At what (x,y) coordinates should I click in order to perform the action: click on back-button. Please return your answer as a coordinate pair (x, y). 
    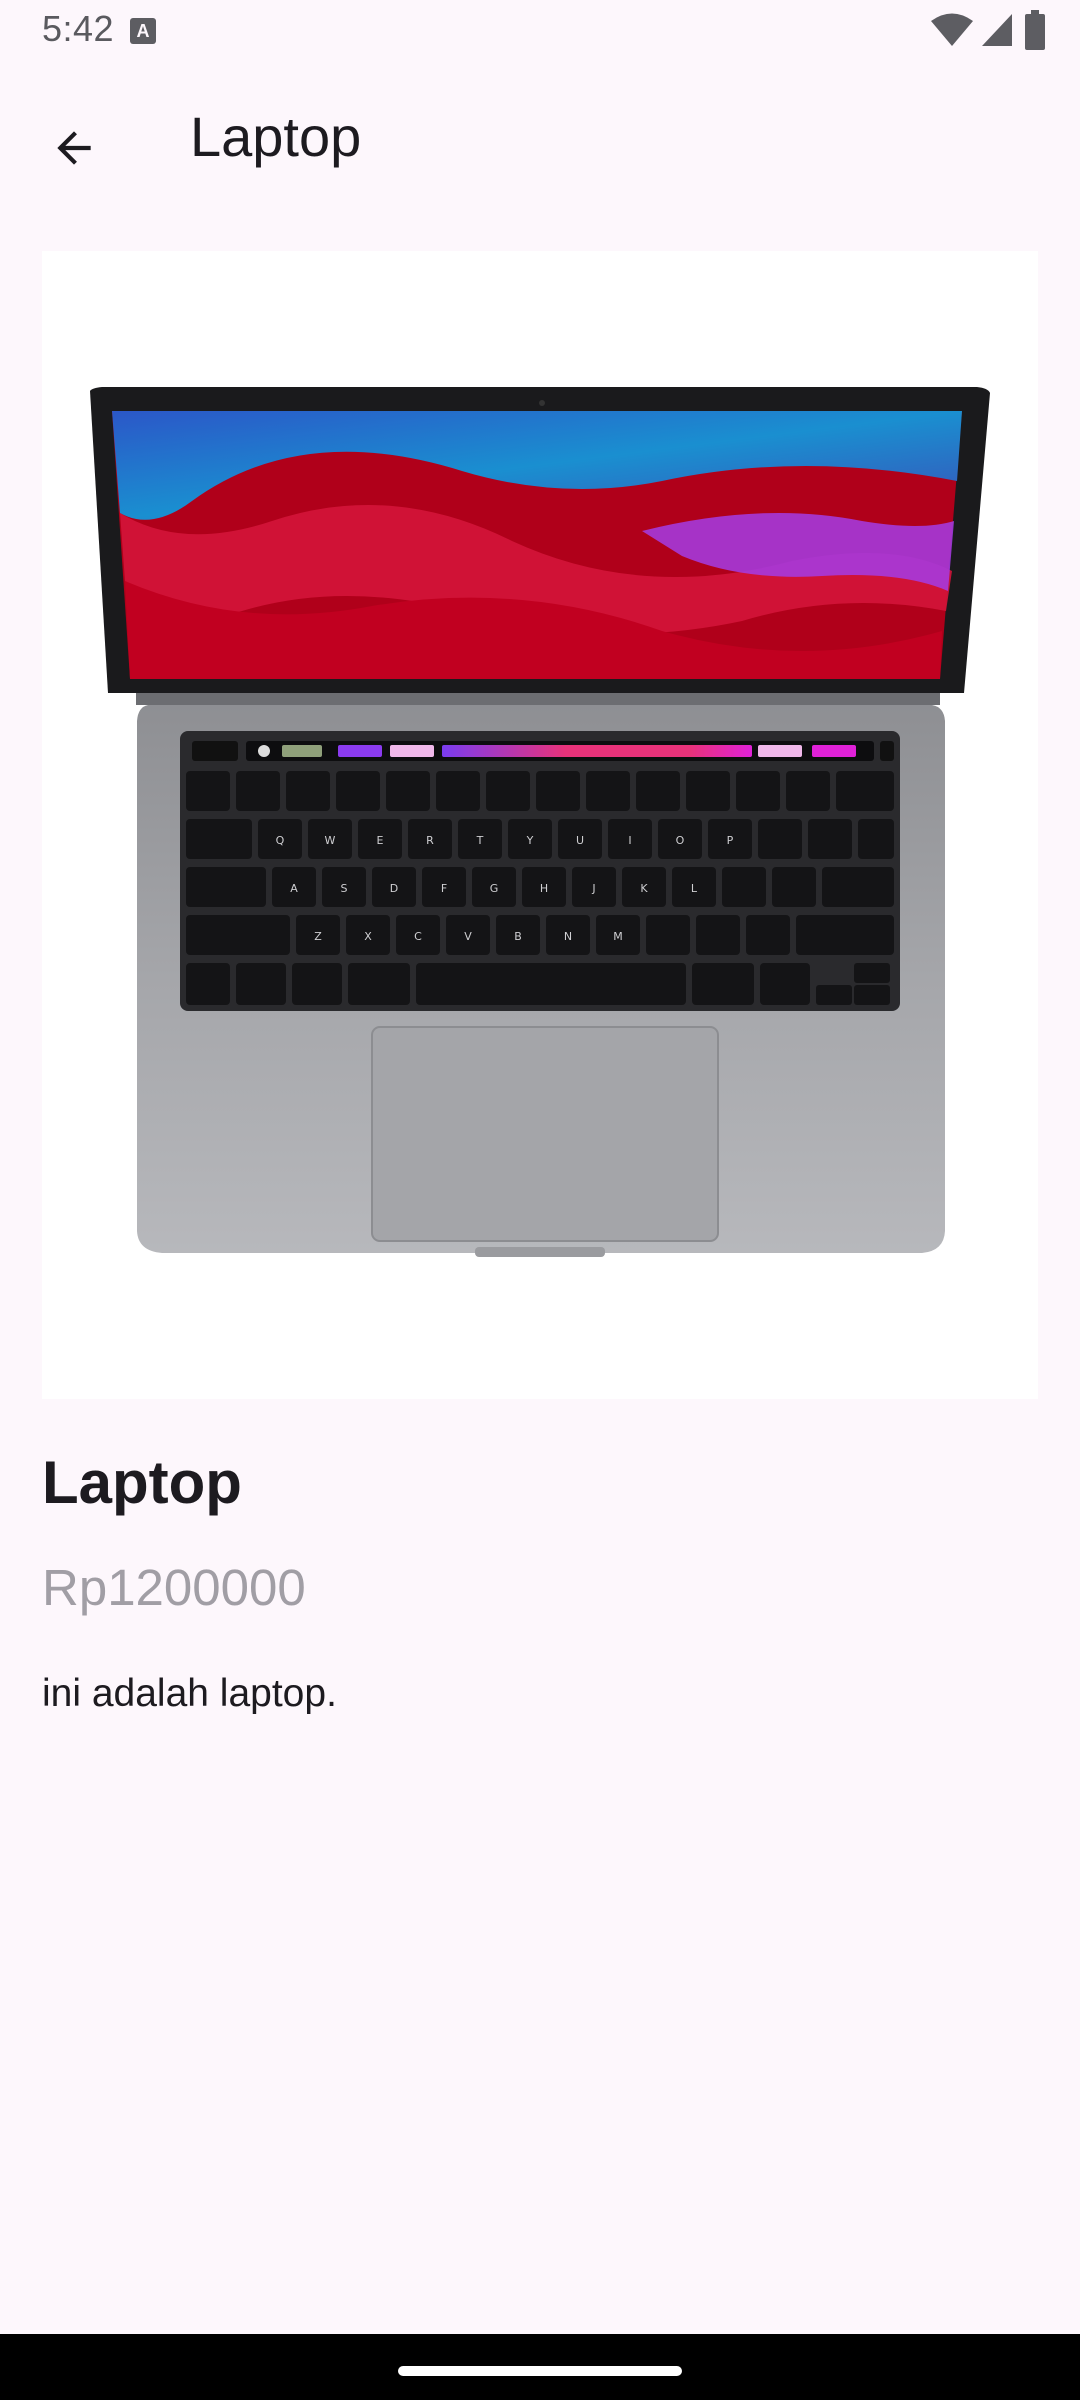
    Looking at the image, I should click on (74, 148).